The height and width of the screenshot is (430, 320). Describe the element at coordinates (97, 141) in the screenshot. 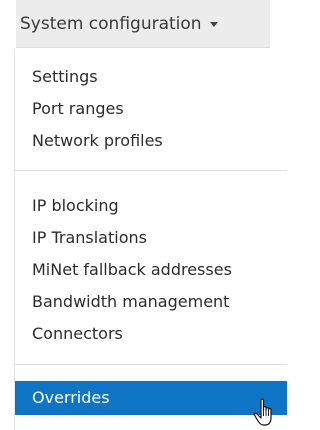

I see `menu-item-network-profiles: Network profiles` at that location.